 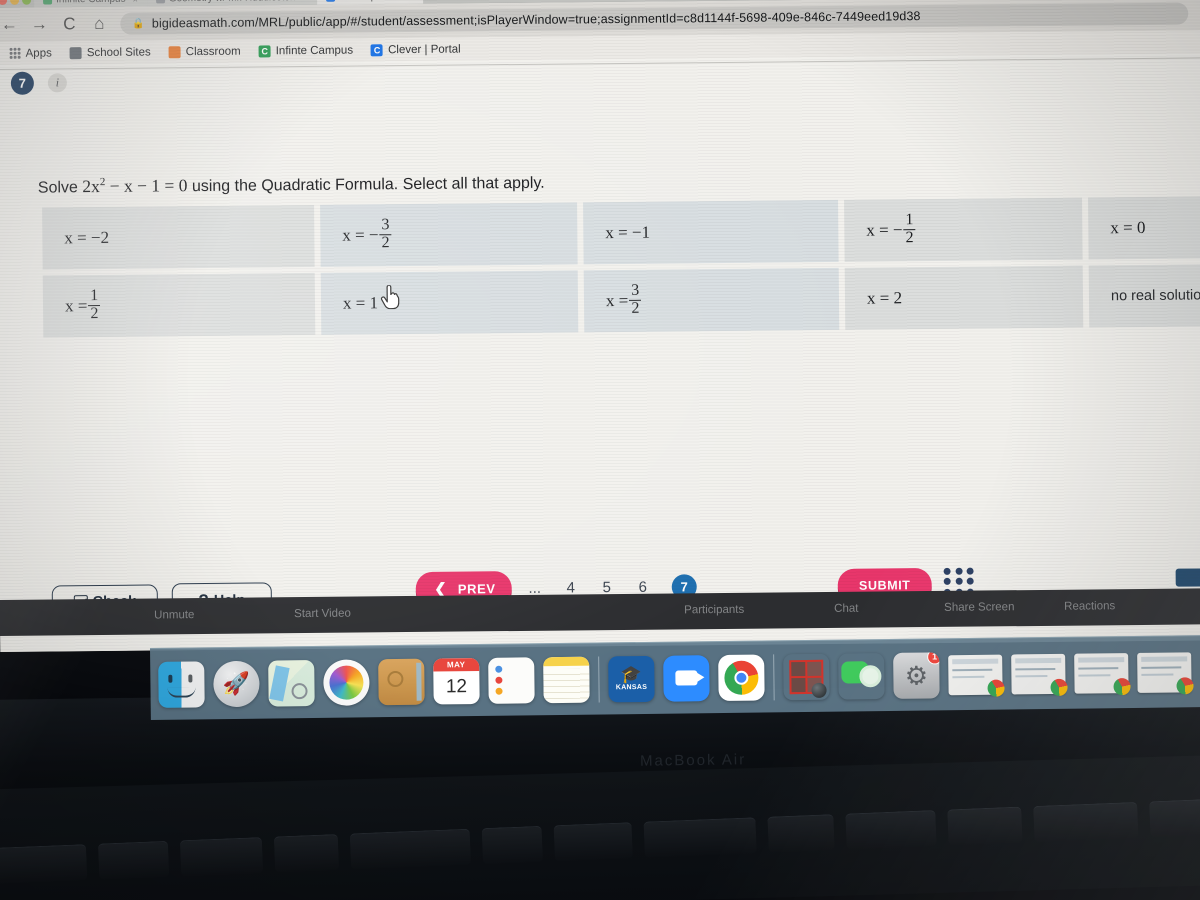 I want to click on zoom-control-start-video: Start Video, so click(x=322, y=614).